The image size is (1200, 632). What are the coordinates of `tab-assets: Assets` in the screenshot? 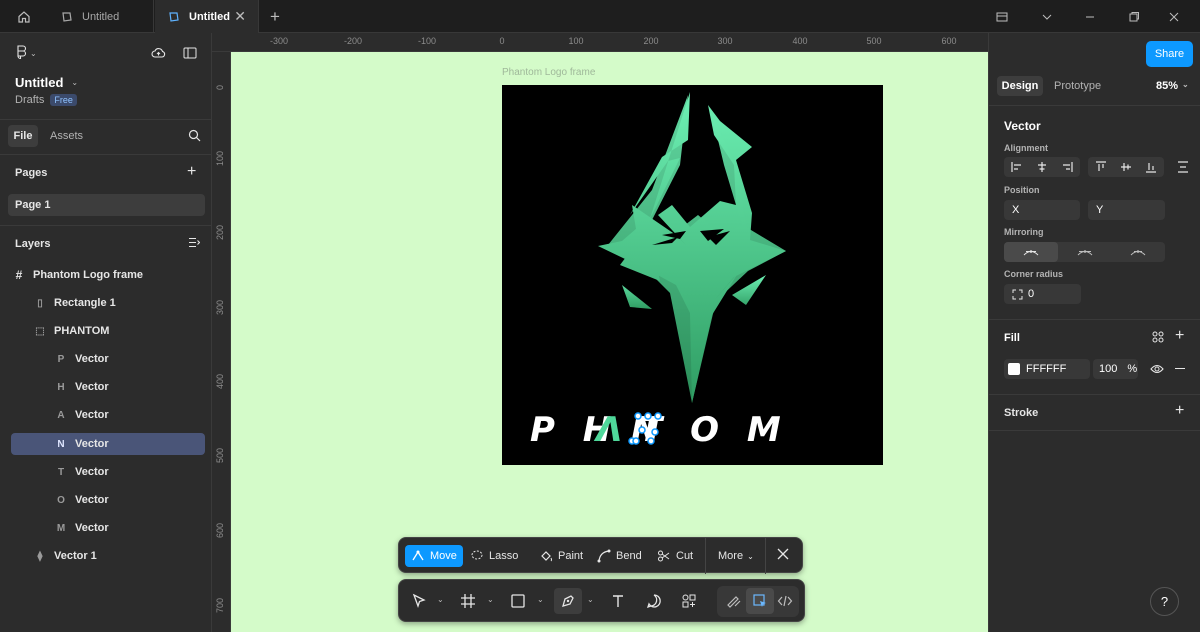 It's located at (66, 136).